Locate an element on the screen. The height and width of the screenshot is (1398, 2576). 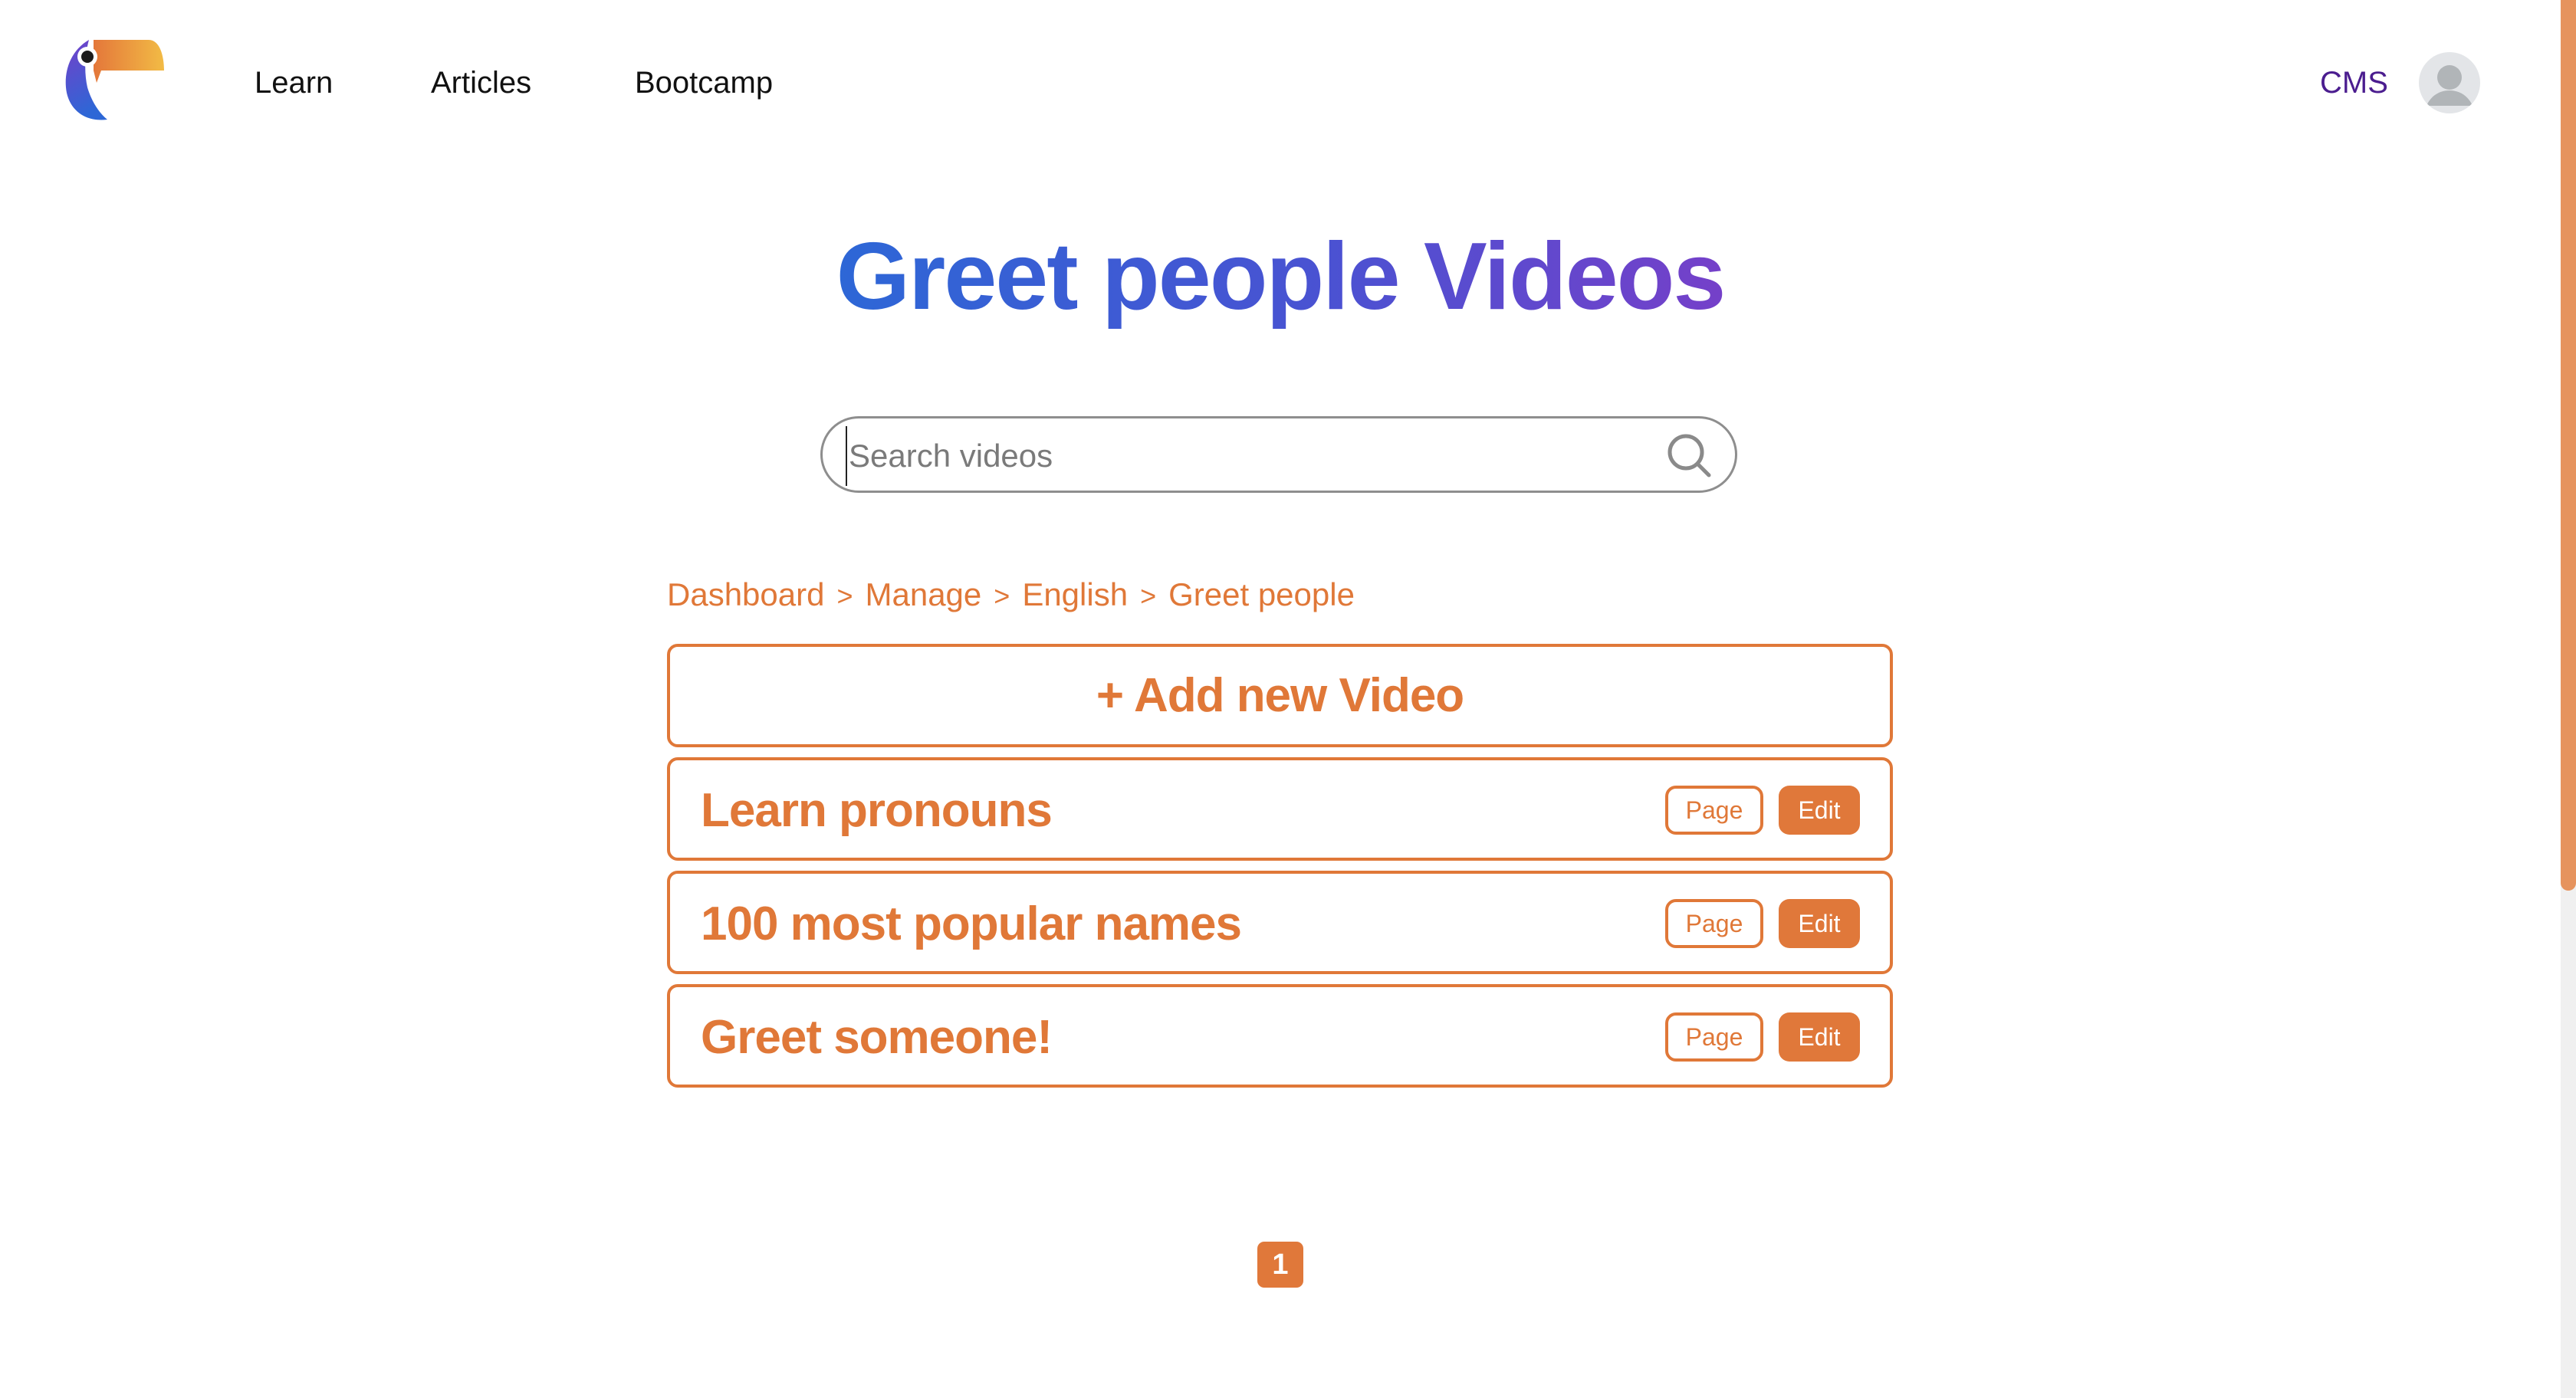
add-new-video-button: + Add new Video is located at coordinates (1280, 695).